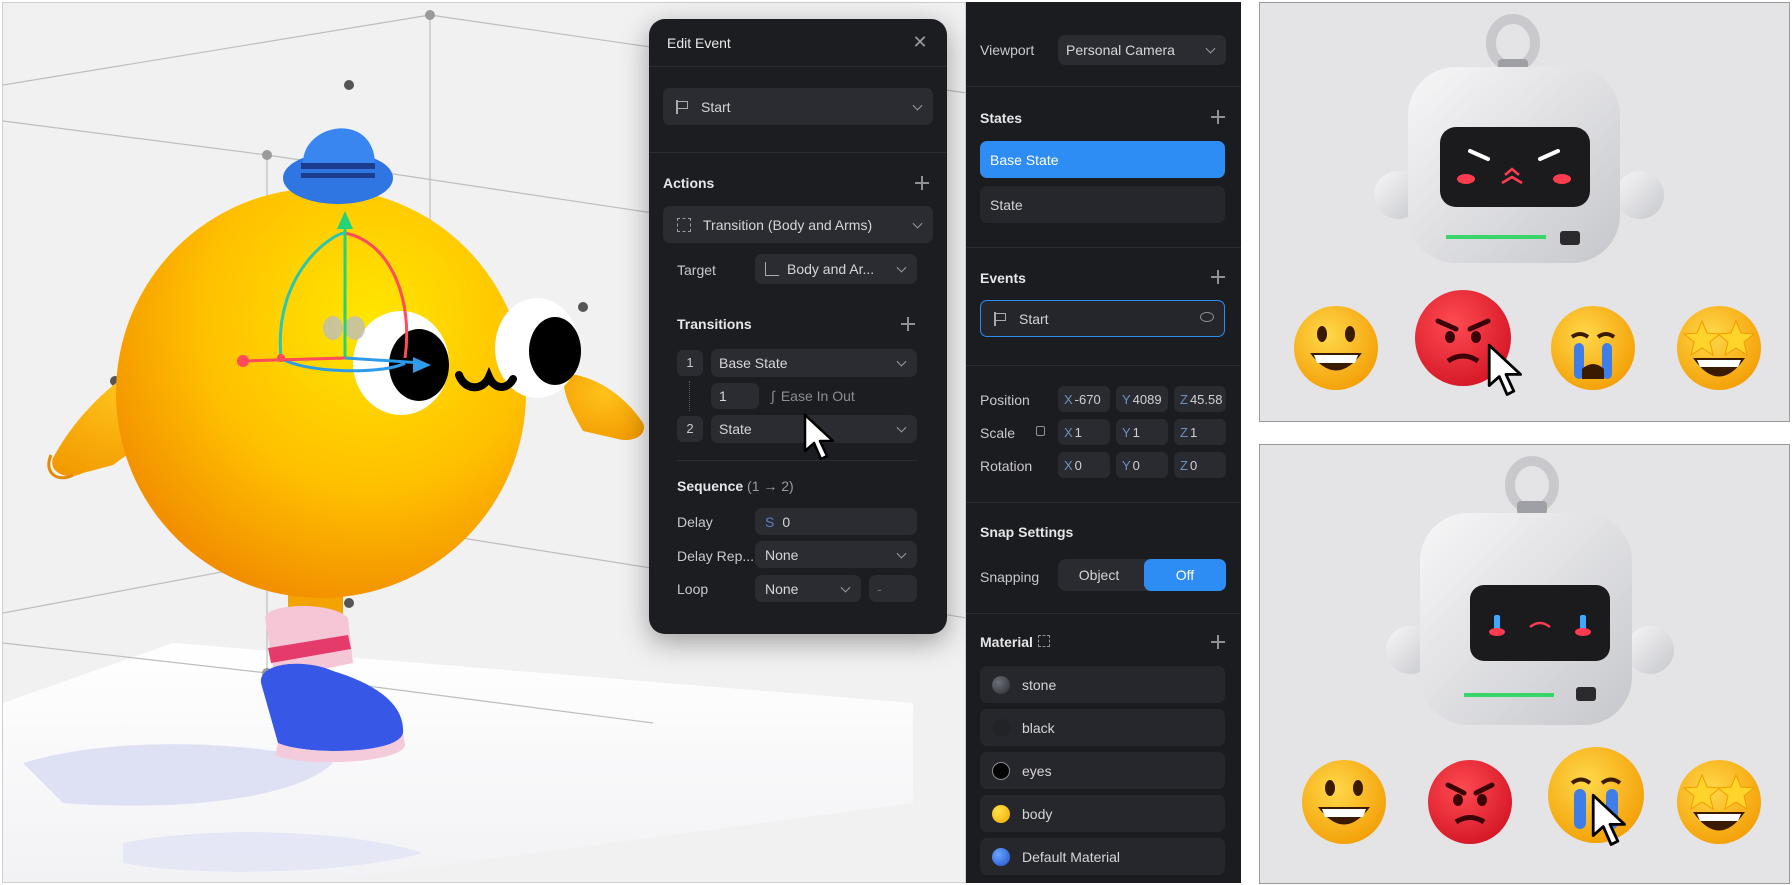  What do you see at coordinates (690, 429) in the screenshot?
I see `transition-index: 2` at bounding box center [690, 429].